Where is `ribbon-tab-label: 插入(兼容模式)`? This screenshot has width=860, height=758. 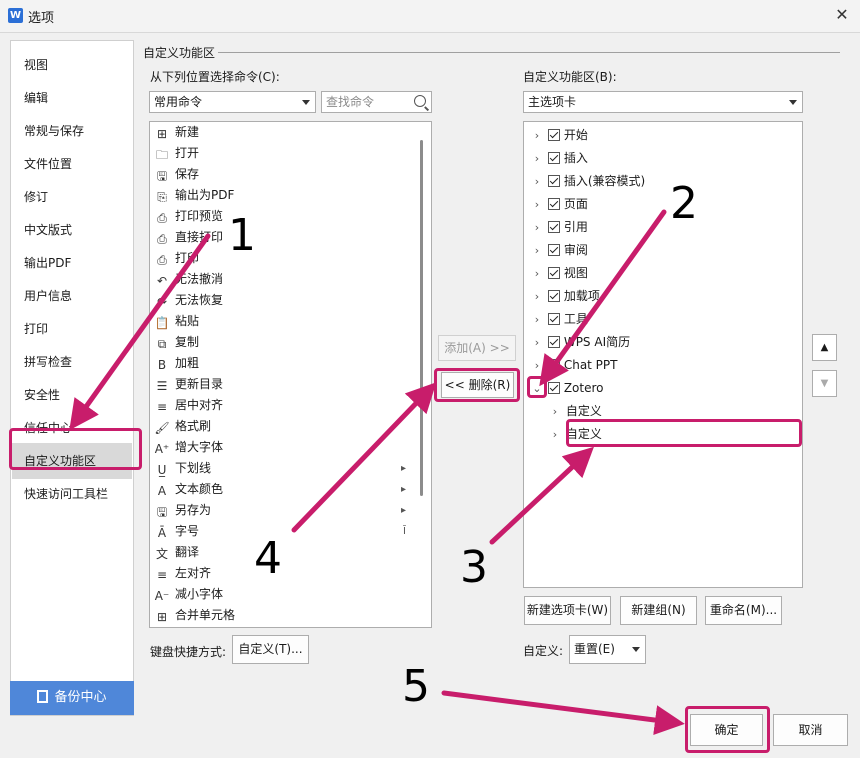 ribbon-tab-label: 插入(兼容模式) is located at coordinates (604, 181).